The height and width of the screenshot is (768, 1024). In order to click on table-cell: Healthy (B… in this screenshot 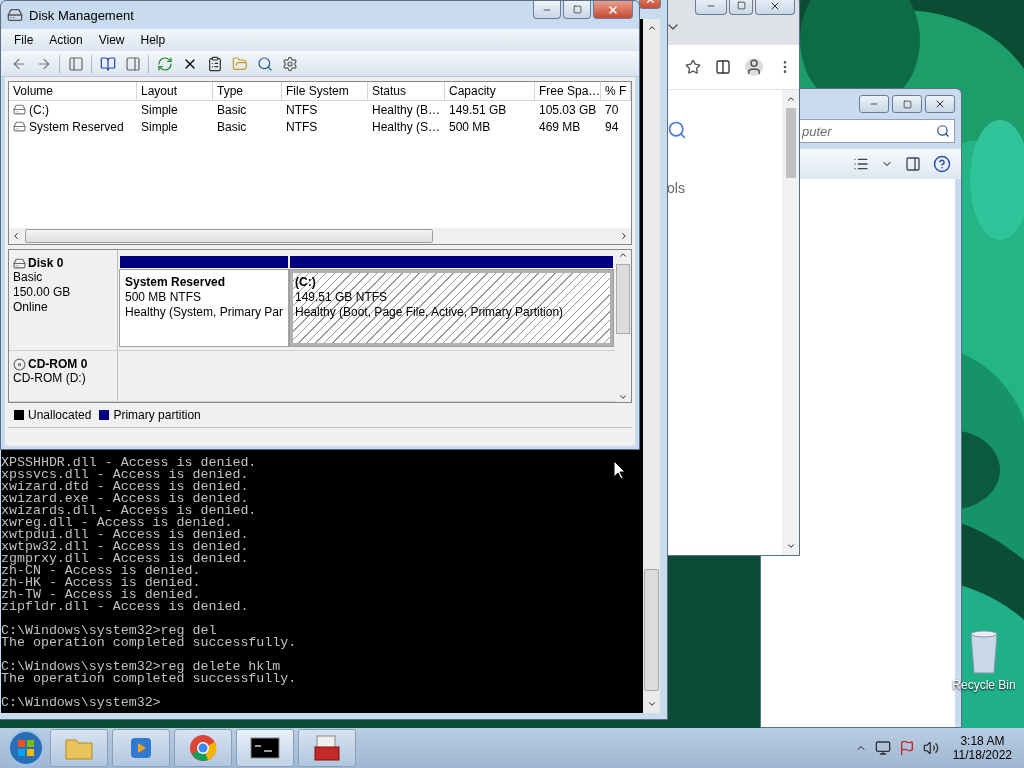, I will do `click(406, 109)`.